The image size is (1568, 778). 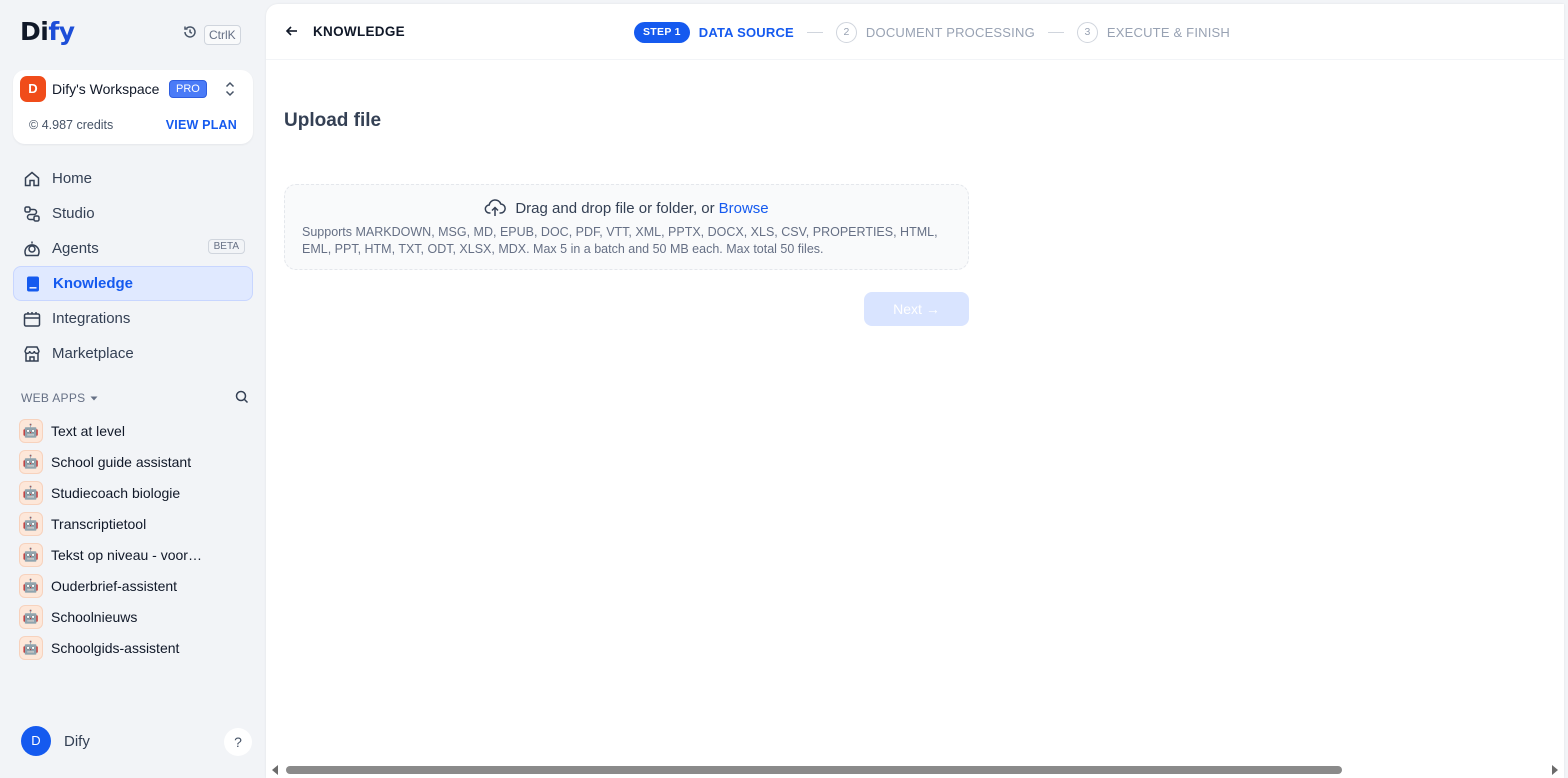 What do you see at coordinates (60, 398) in the screenshot?
I see `web-apps-toggle: WEB APPS` at bounding box center [60, 398].